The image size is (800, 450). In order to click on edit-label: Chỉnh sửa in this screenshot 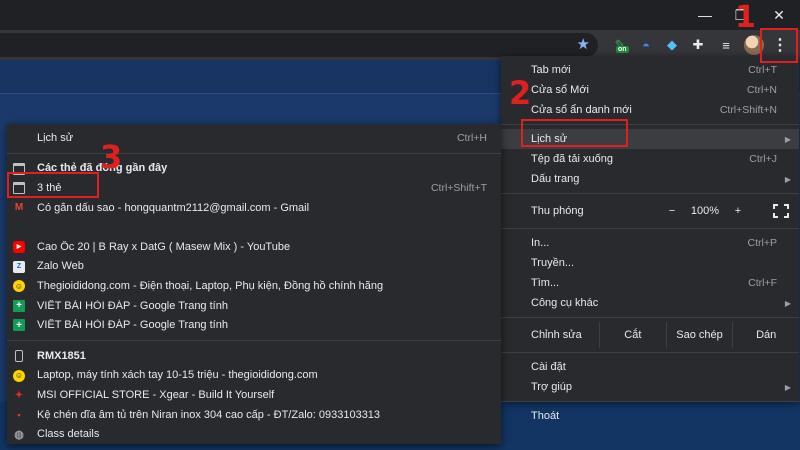, I will do `click(556, 335)`.